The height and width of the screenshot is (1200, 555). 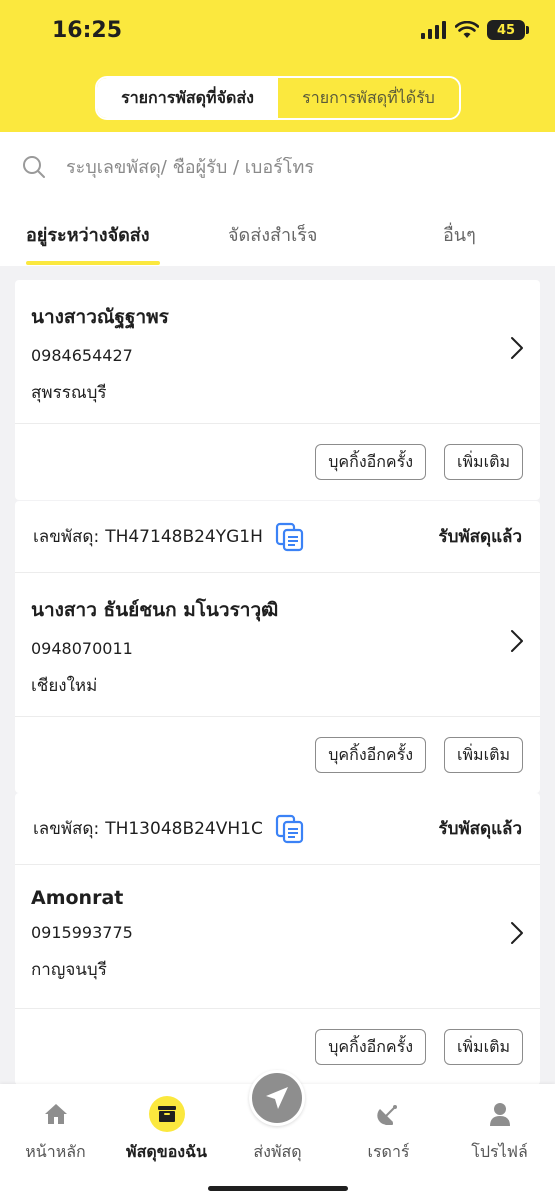 I want to click on tracking-number: TH47148B24YG1H, so click(x=184, y=536).